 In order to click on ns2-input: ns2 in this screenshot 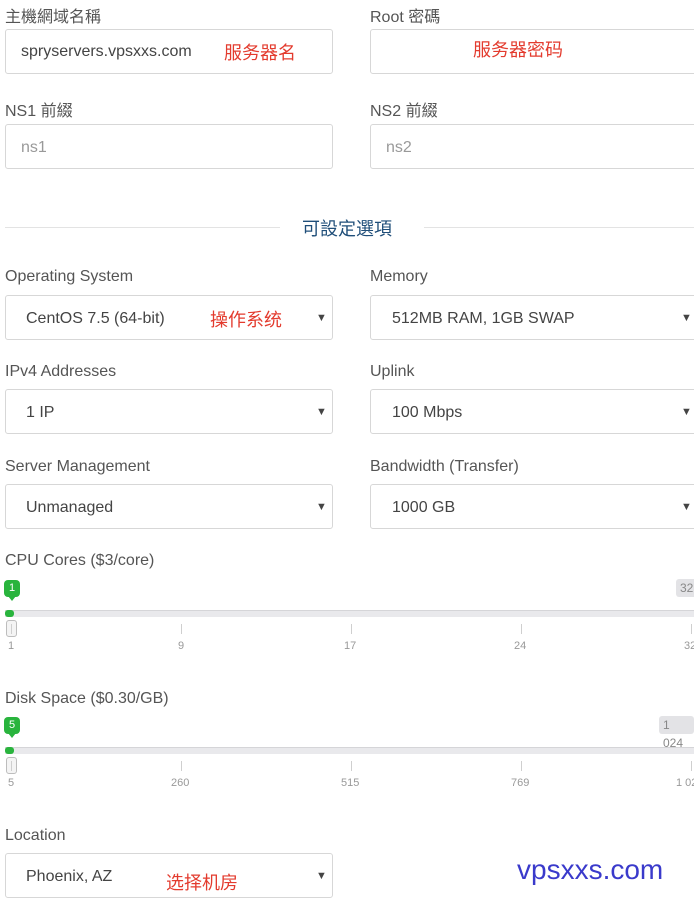, I will do `click(532, 146)`.